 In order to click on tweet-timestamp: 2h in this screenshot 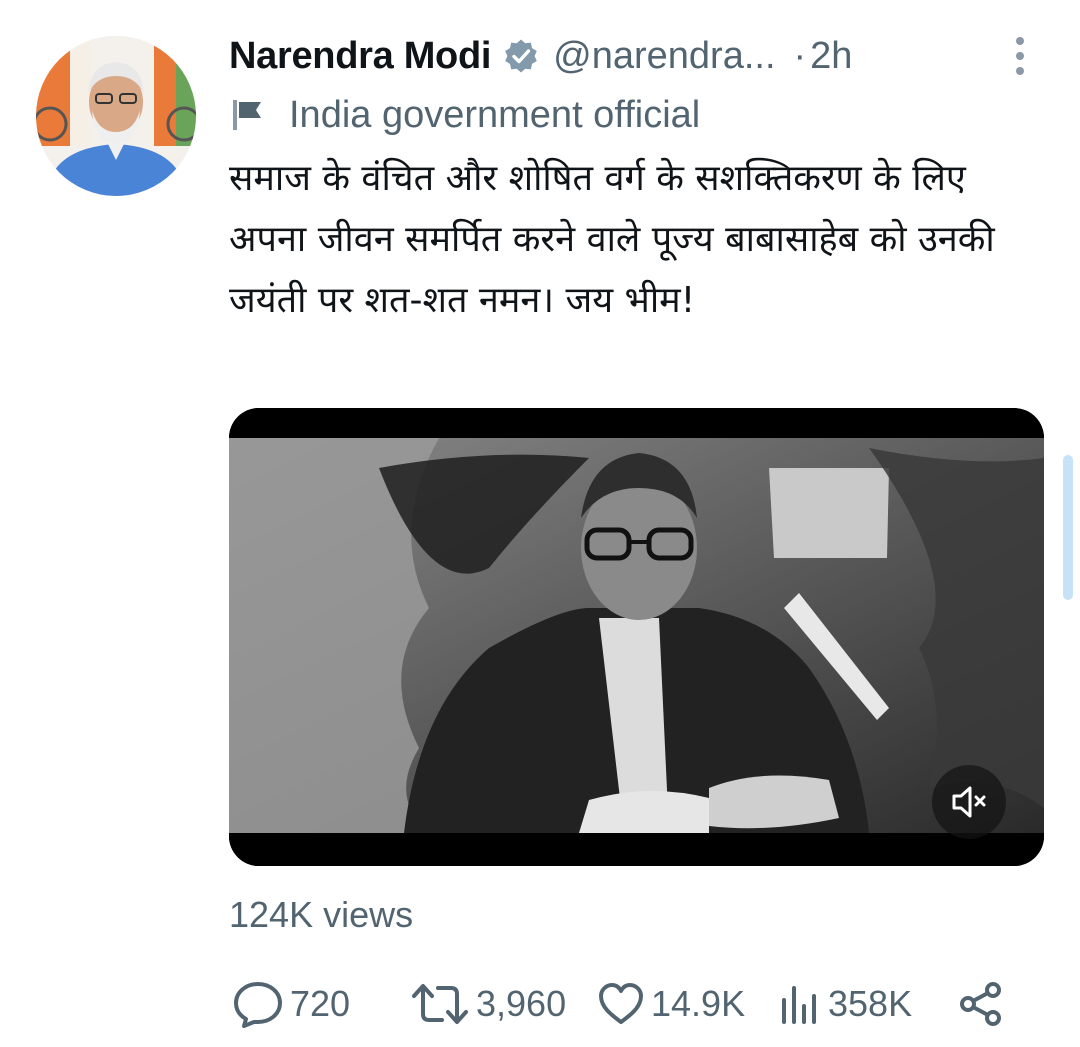, I will do `click(831, 56)`.